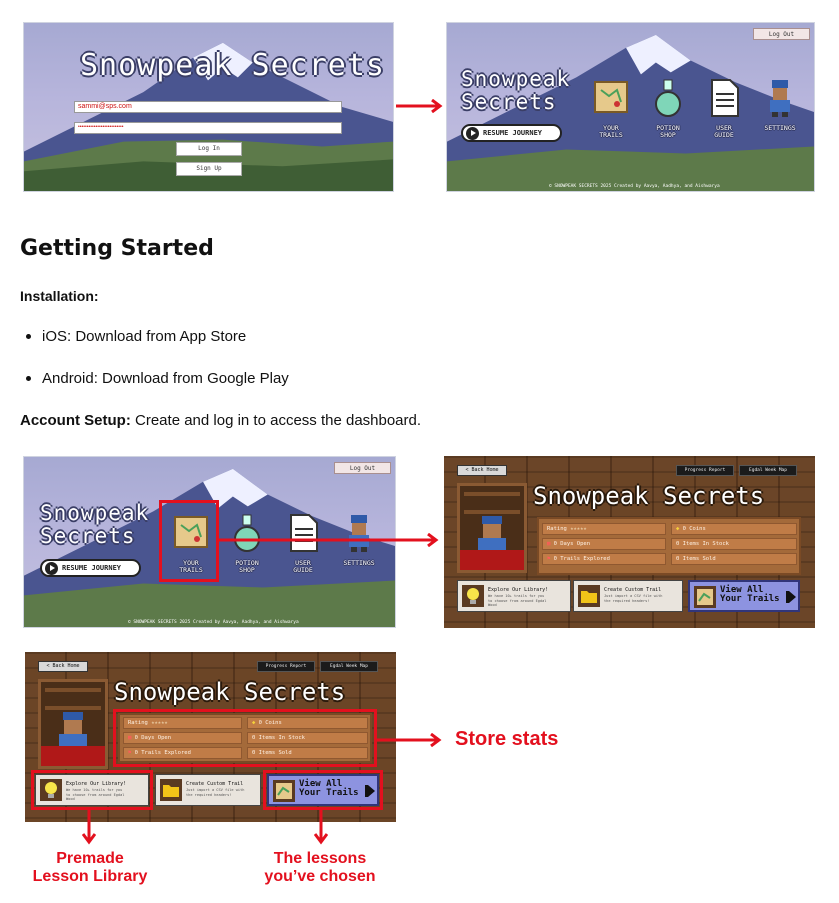  What do you see at coordinates (507, 739) in the screenshot?
I see `store-stats-caption: Store stats` at bounding box center [507, 739].